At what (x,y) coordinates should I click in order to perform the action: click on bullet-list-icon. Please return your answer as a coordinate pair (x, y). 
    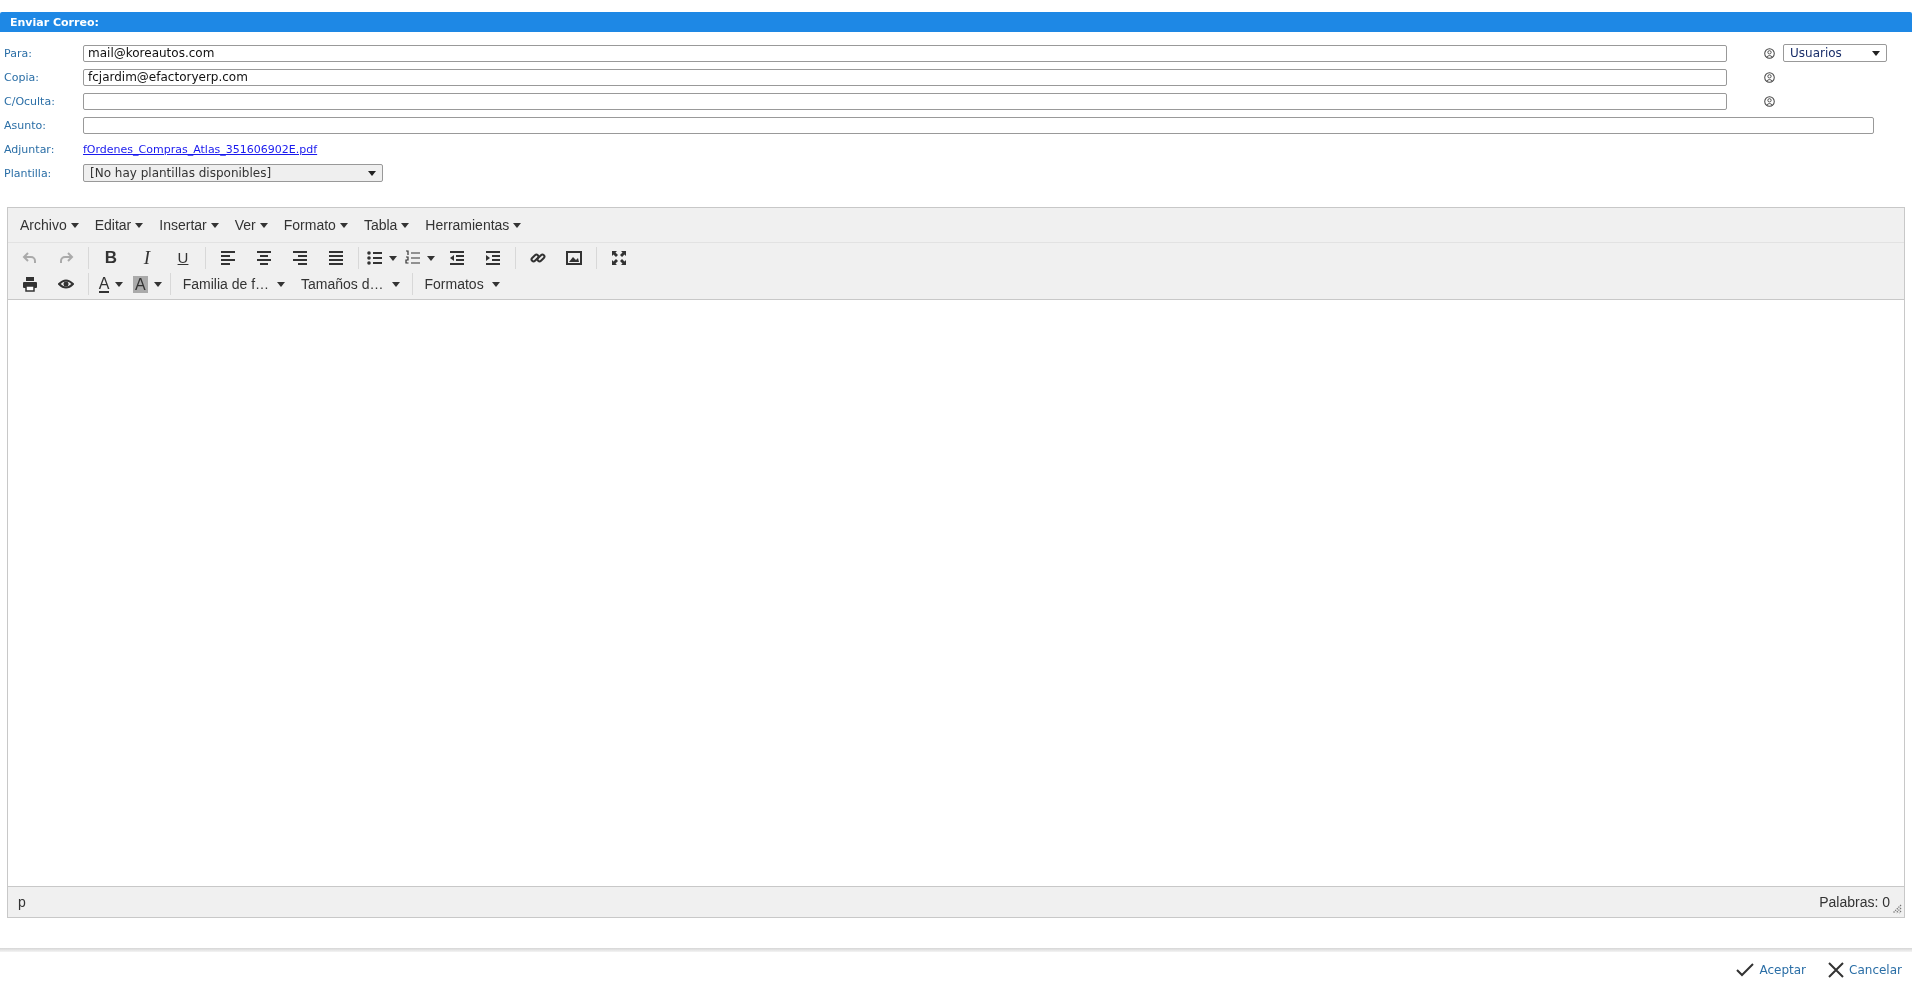
    Looking at the image, I should click on (375, 258).